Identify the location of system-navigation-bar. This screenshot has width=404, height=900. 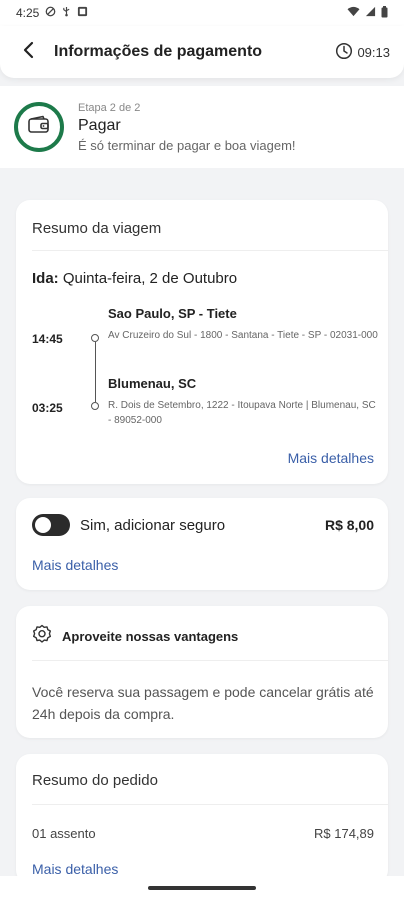
(202, 888).